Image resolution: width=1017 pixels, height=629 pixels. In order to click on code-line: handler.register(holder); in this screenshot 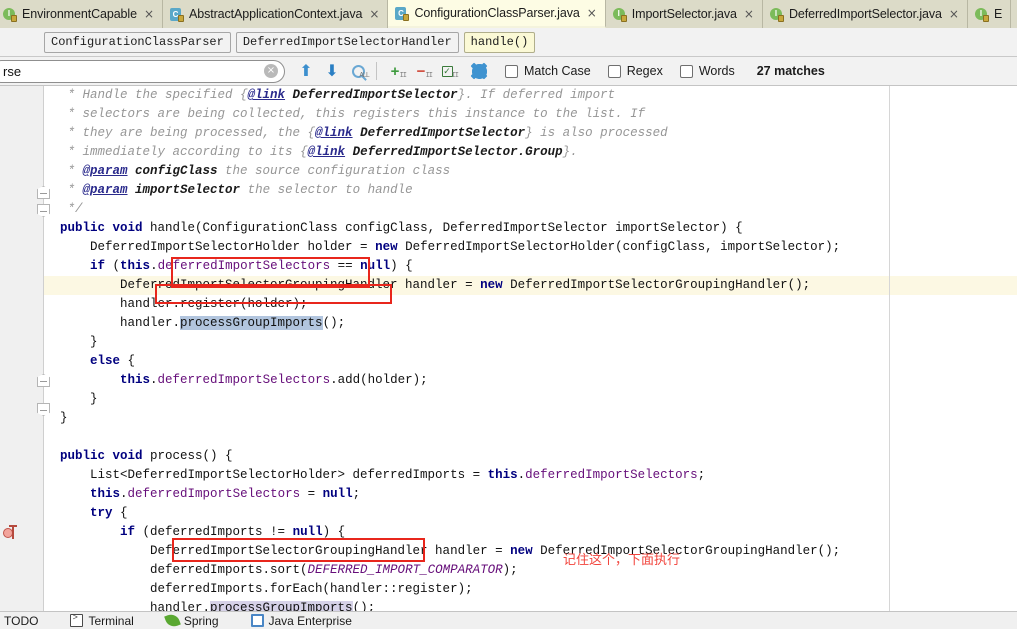, I will do `click(184, 304)`.